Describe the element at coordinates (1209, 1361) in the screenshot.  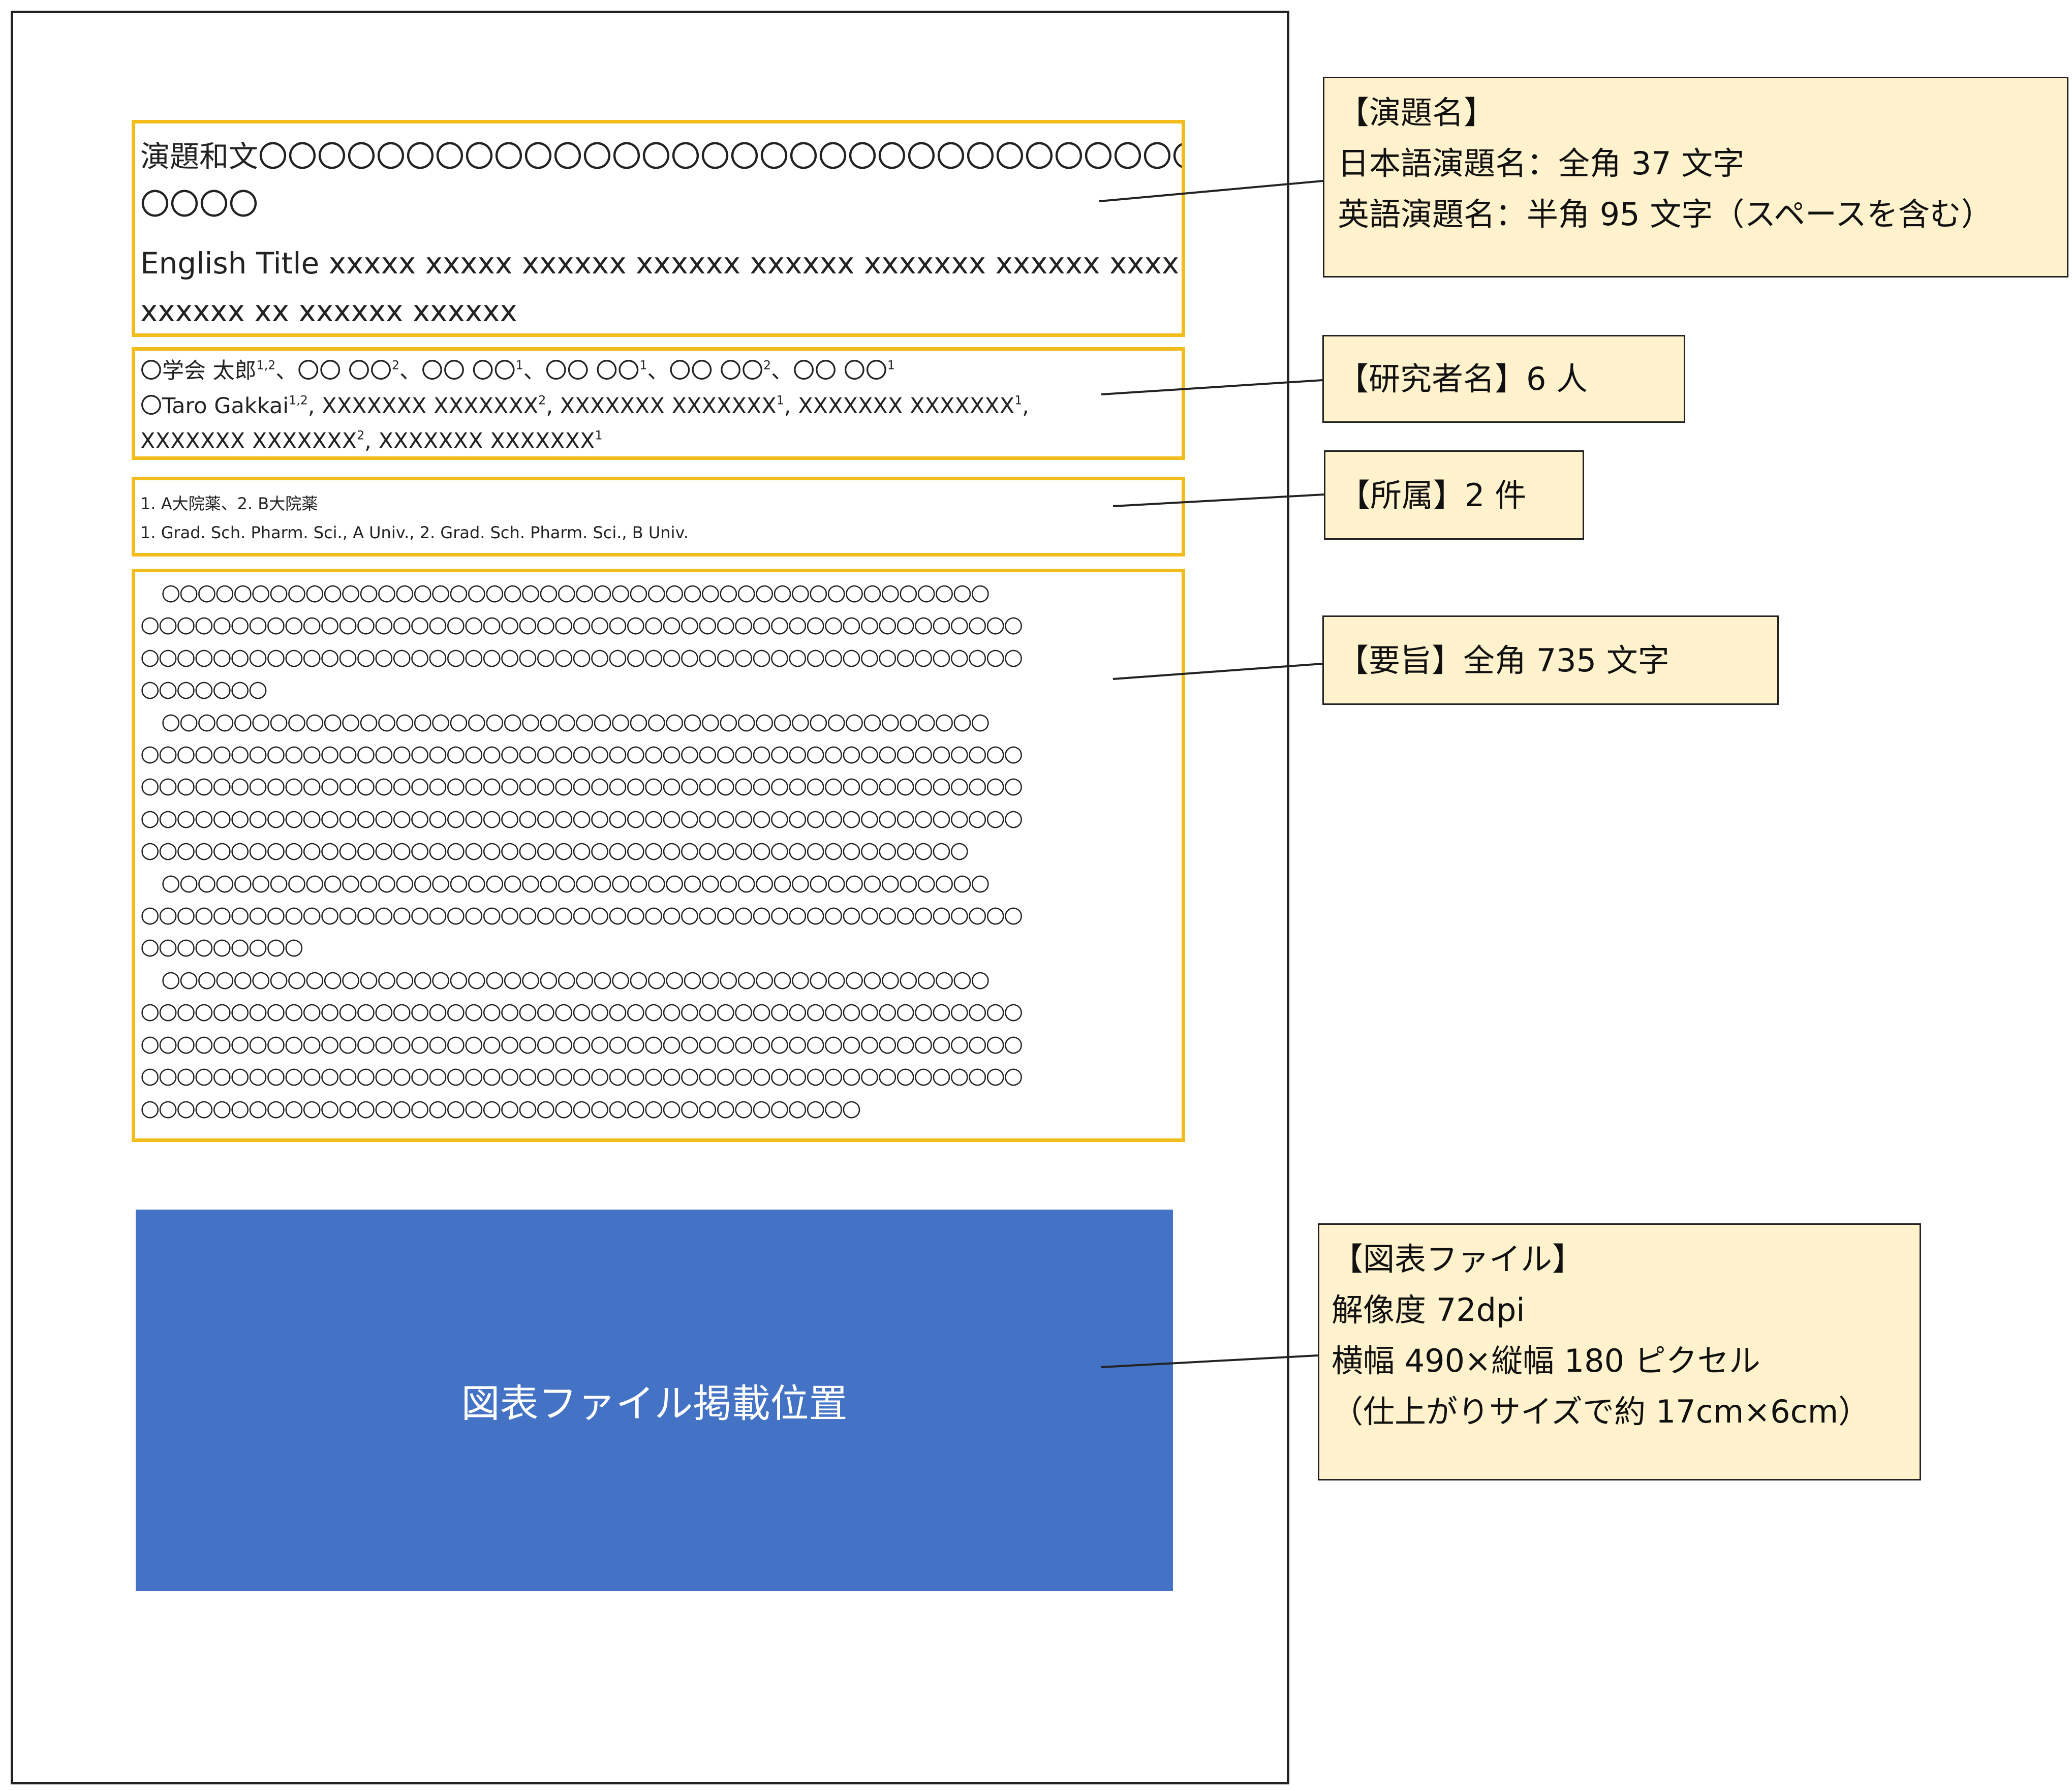
I see `leader-figure` at that location.